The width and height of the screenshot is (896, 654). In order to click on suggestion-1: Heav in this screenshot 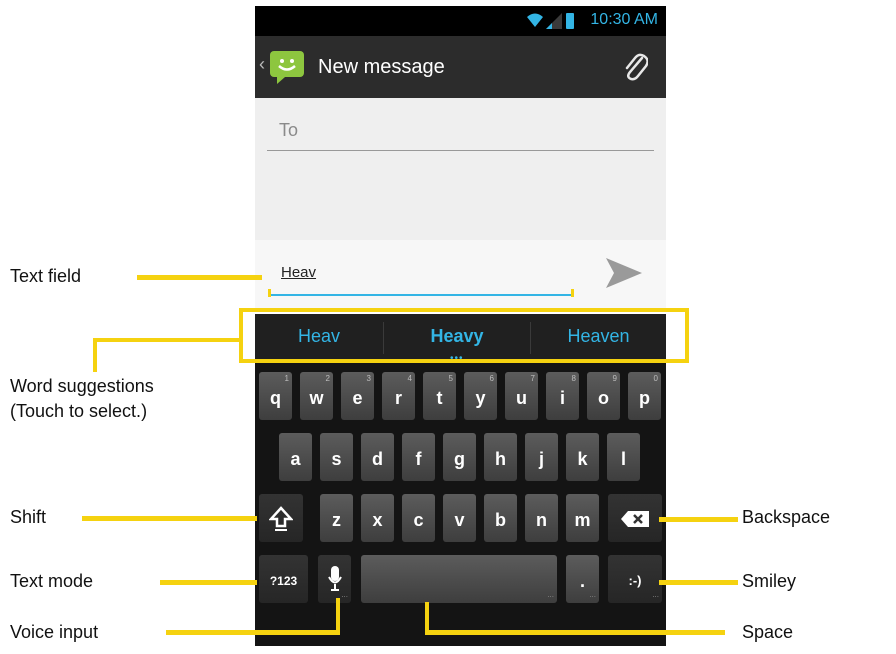, I will do `click(319, 338)`.